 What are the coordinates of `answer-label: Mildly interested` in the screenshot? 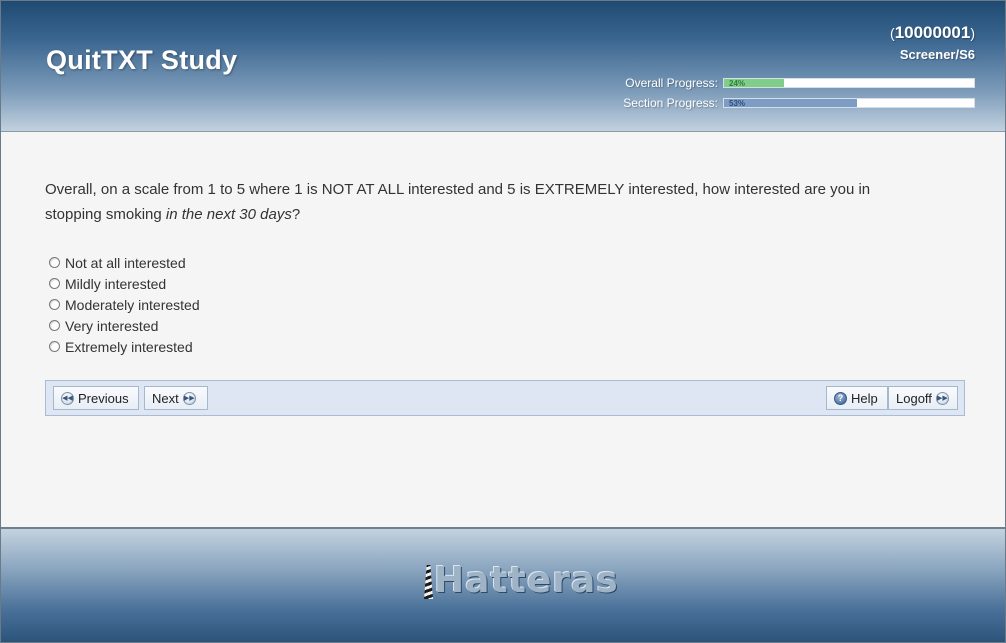 It's located at (116, 283).